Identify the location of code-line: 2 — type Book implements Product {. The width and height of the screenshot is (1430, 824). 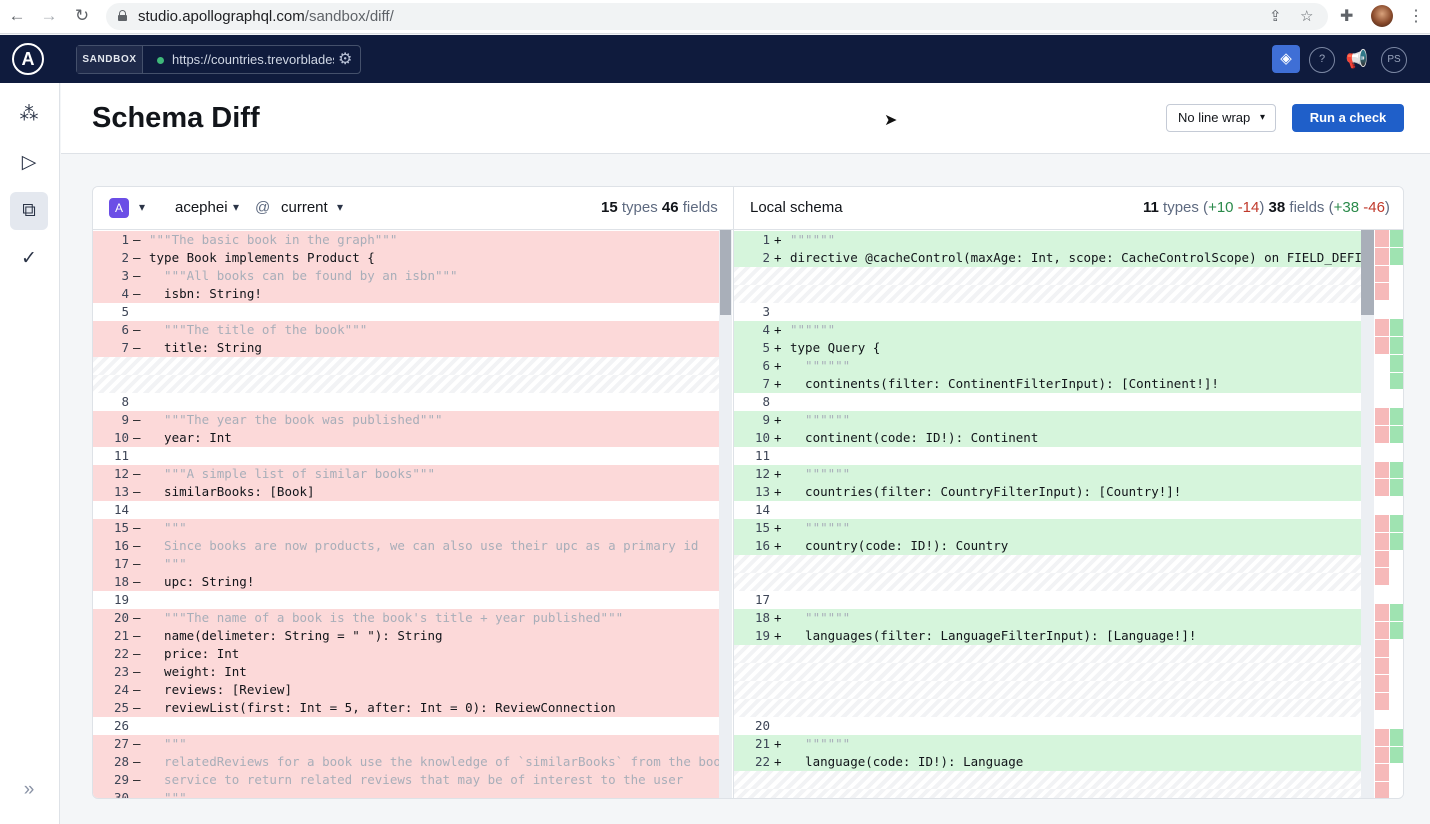
(406, 258).